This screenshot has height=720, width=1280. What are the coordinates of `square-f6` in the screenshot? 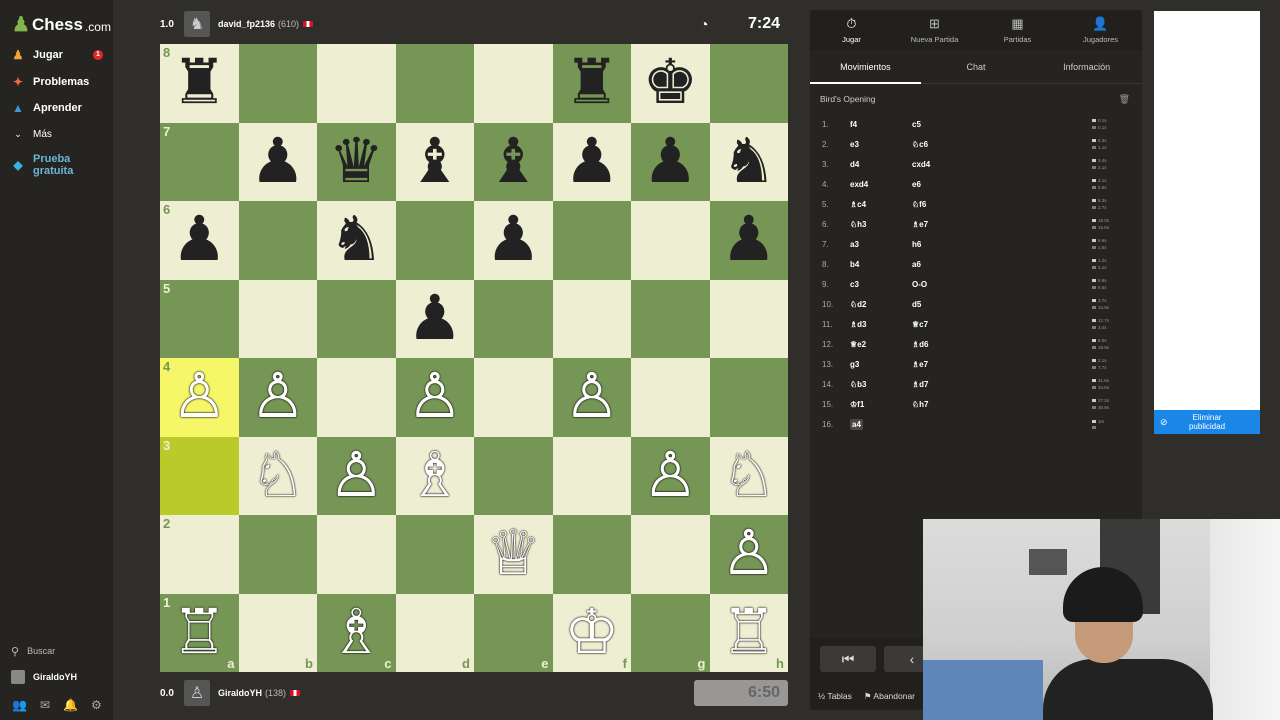 It's located at (591, 240).